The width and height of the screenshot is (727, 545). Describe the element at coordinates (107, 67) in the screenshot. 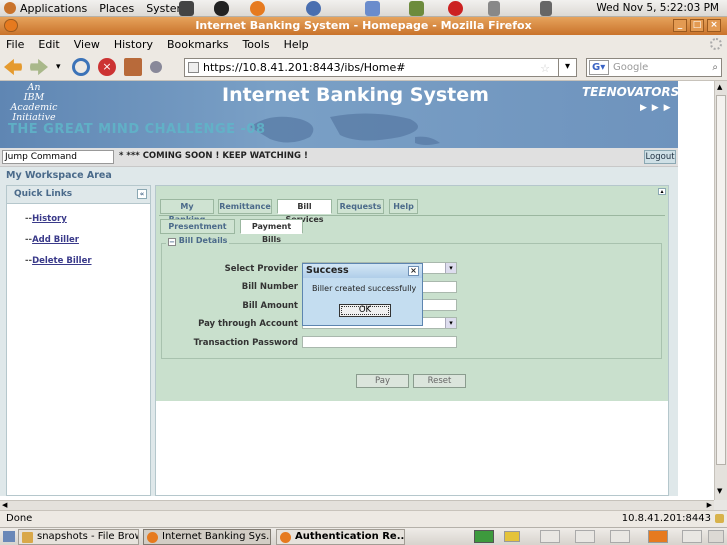

I see `stop-icon: ×` at that location.